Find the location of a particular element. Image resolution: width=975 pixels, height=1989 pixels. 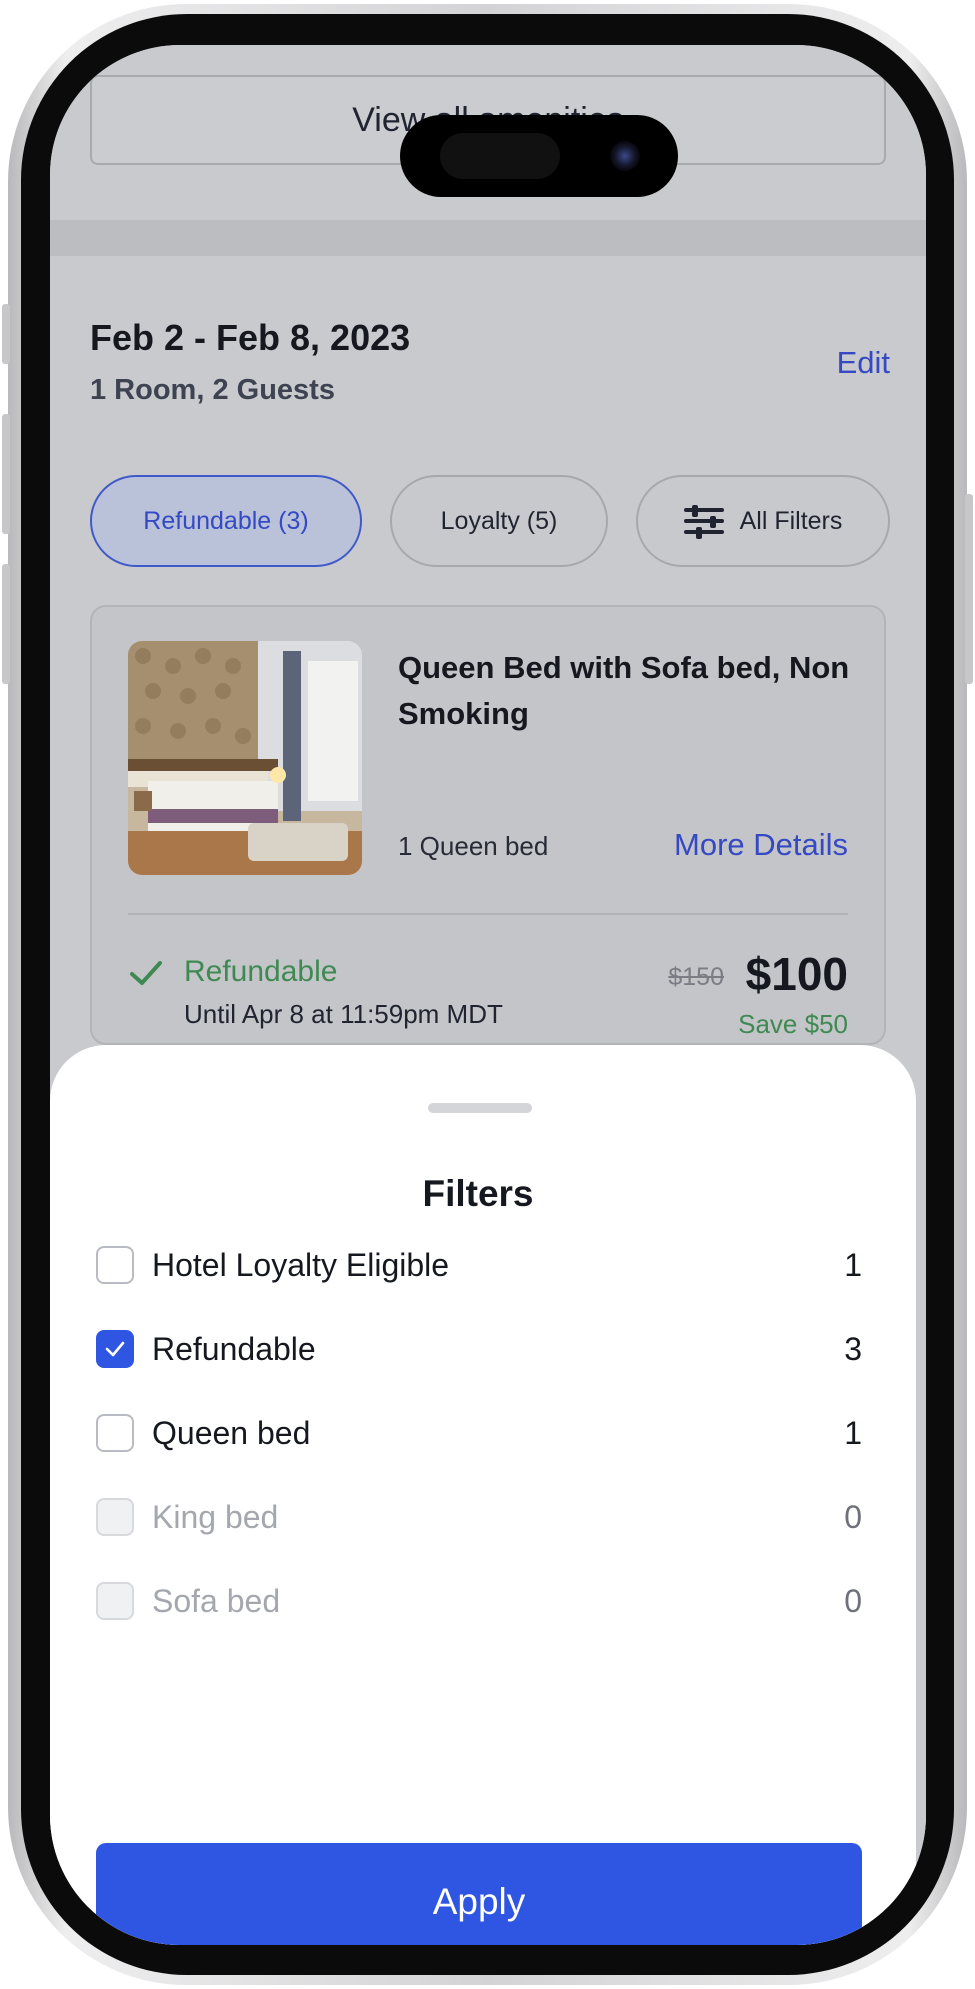

chip-label: Loyalty (5) is located at coordinates (499, 520).